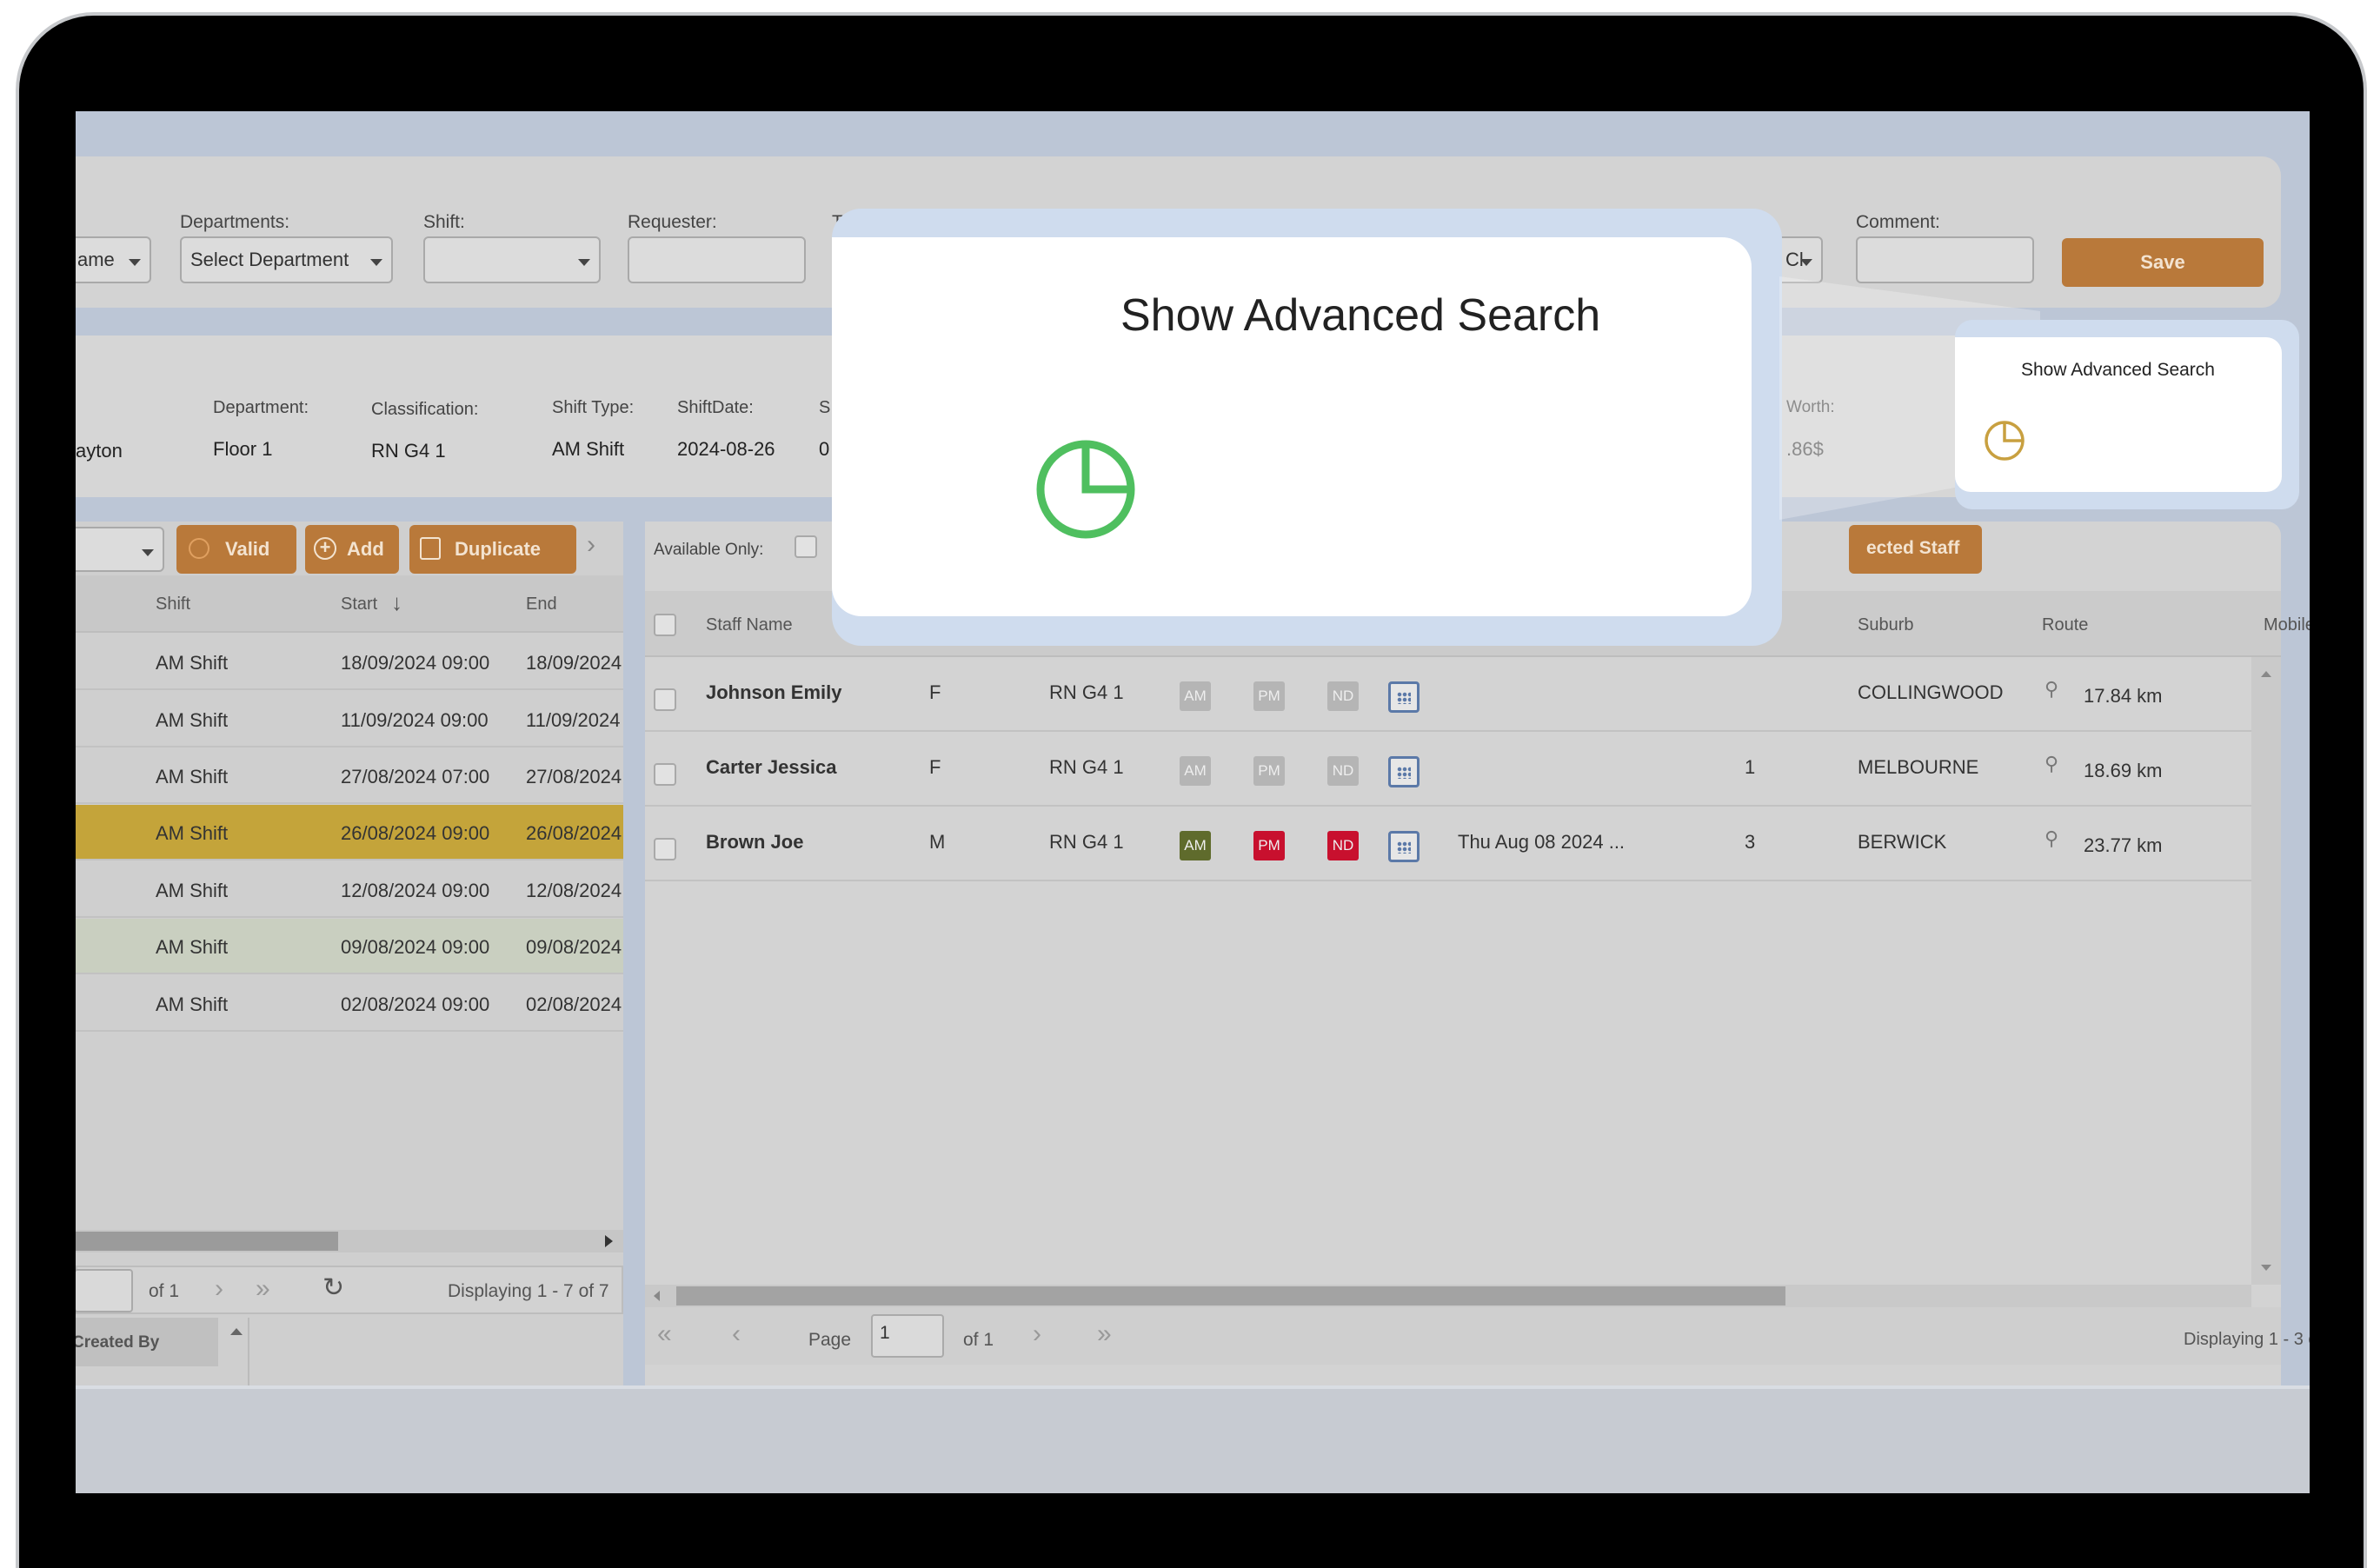  Describe the element at coordinates (349, 776) in the screenshot. I see `table-row: AM Shift 27/08/2024 07:00 27/08/2024` at that location.